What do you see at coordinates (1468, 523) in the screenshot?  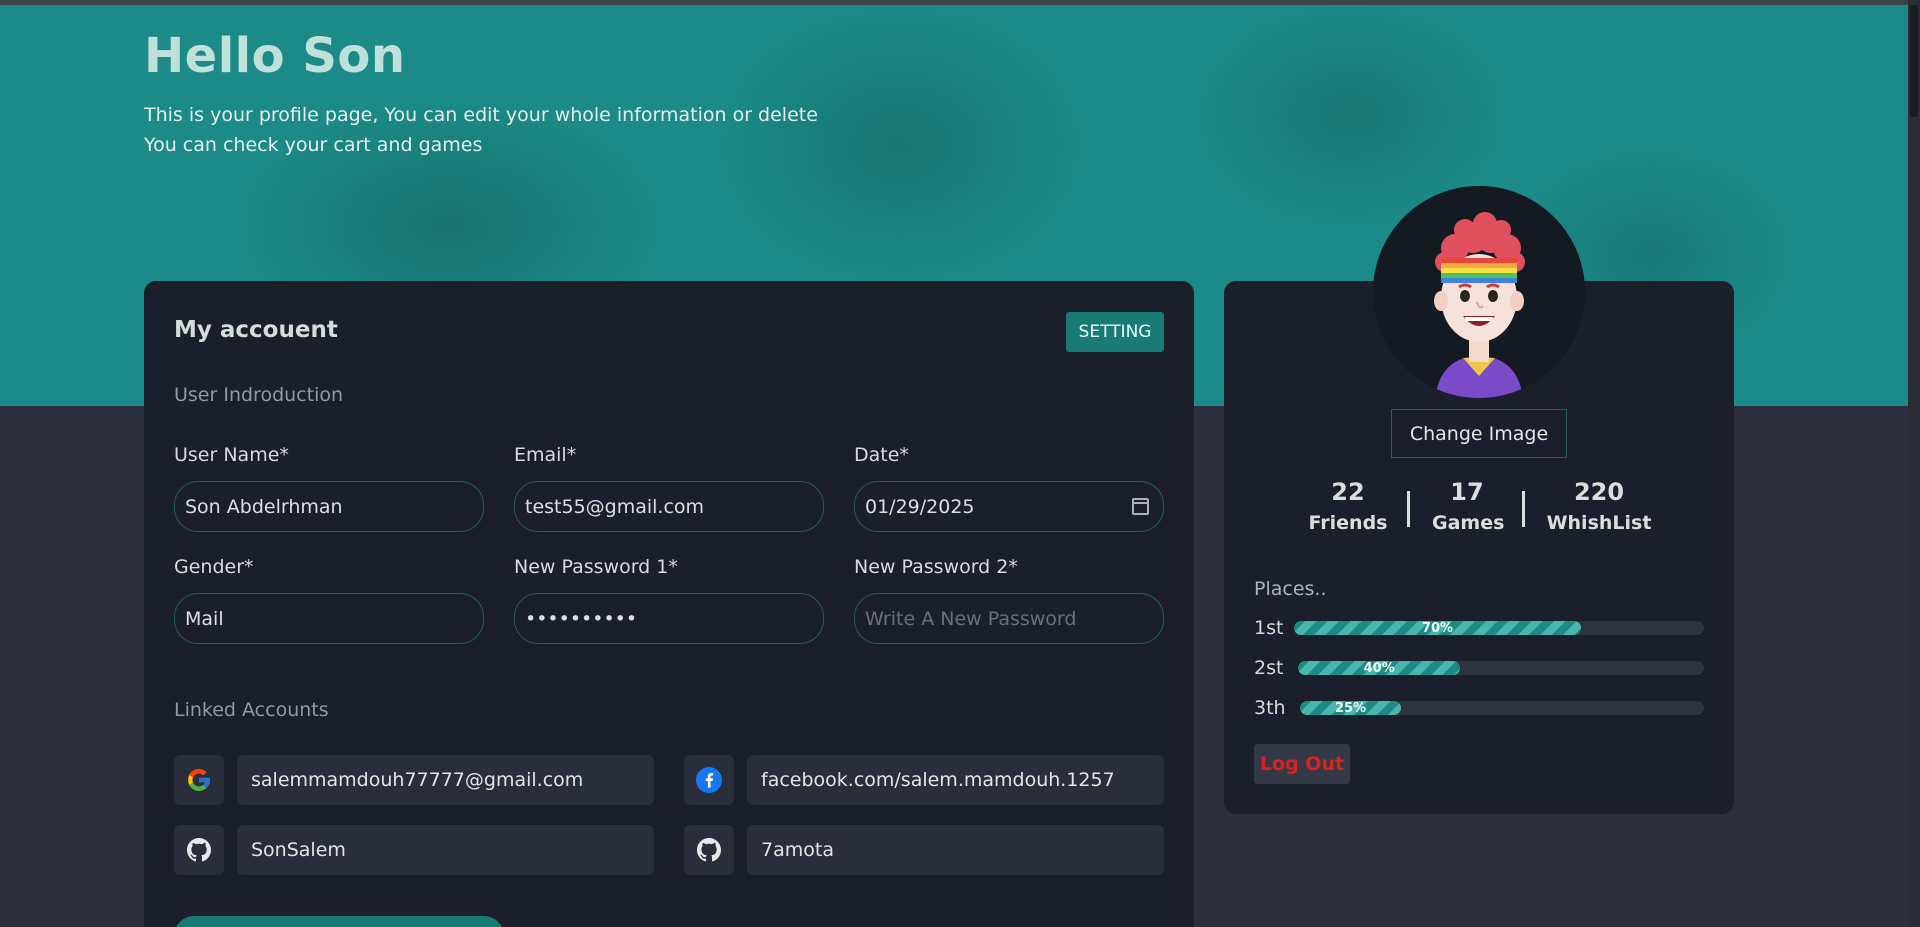 I see `games-label: Games` at bounding box center [1468, 523].